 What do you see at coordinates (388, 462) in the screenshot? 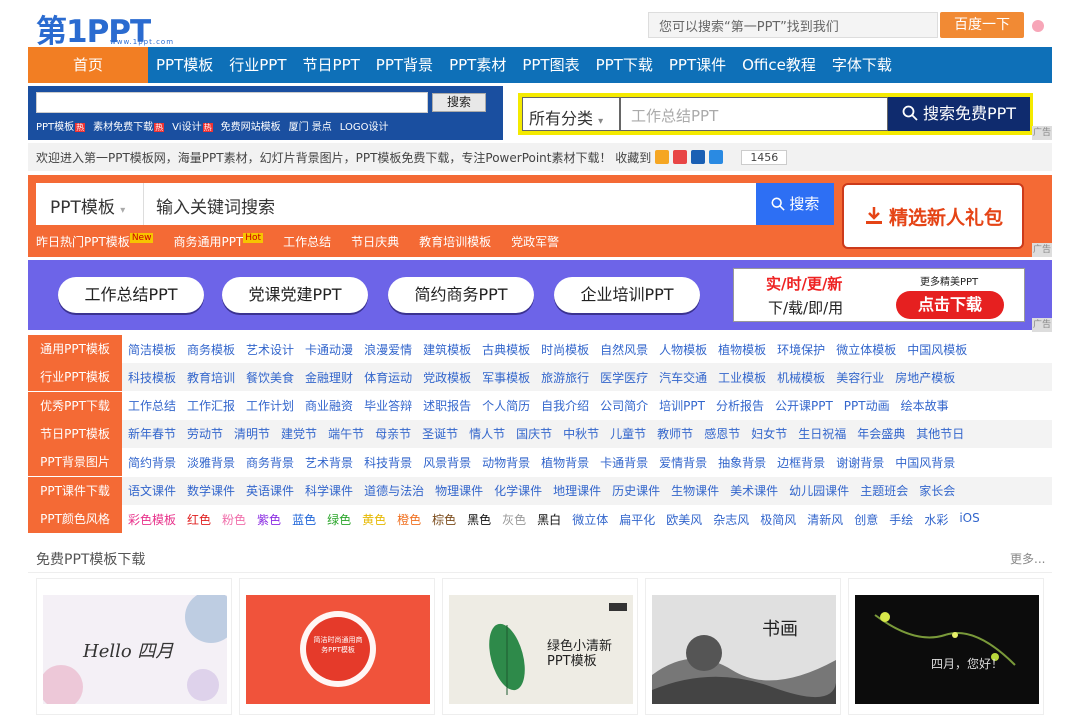
I see `category-link: 科技背景` at bounding box center [388, 462].